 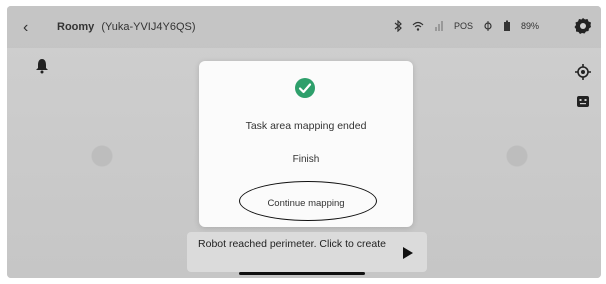 What do you see at coordinates (148, 27) in the screenshot?
I see `robot-id: (Yuka-YVIJ4Y6QS)` at bounding box center [148, 27].